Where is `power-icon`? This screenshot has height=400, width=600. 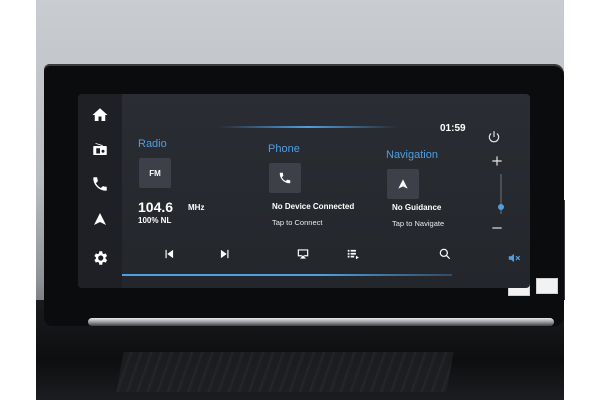
power-icon is located at coordinates (494, 137).